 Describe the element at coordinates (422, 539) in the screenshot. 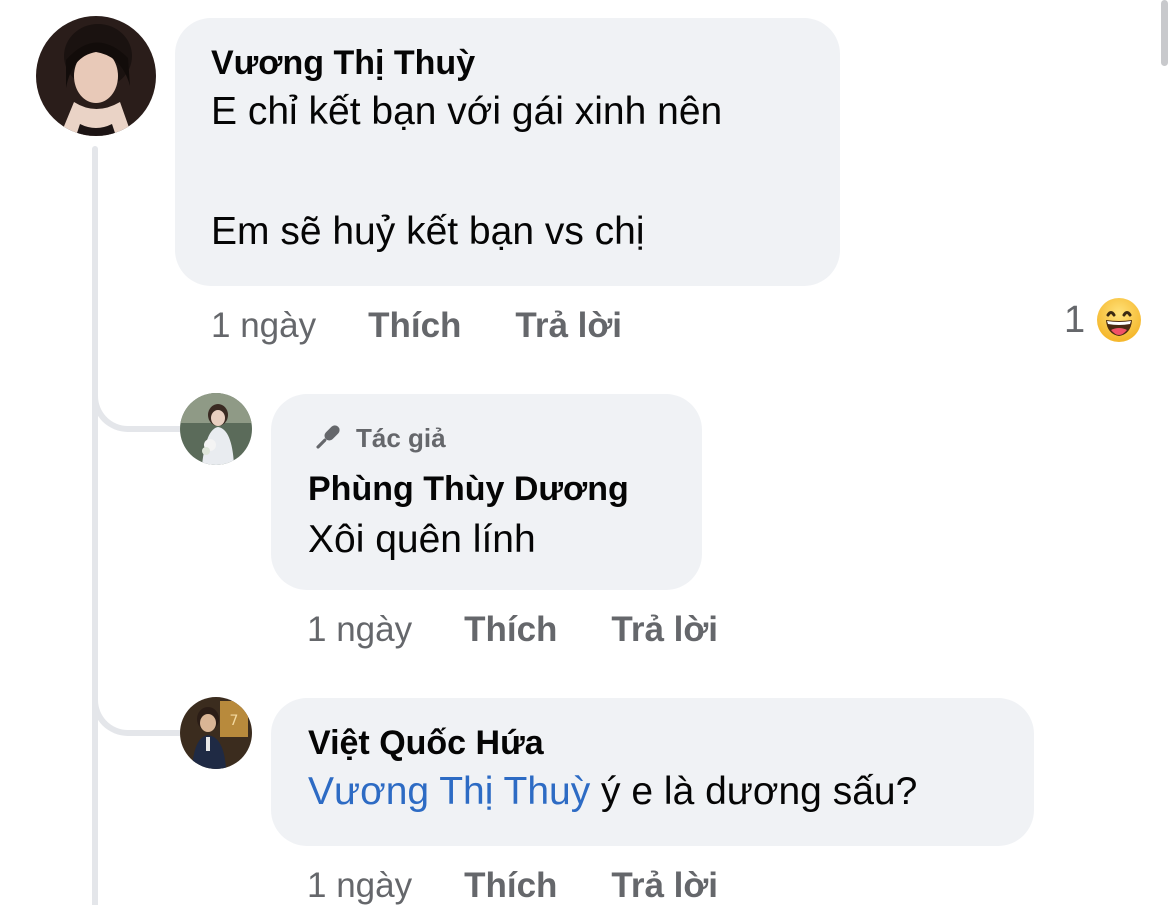

I see `reply-text: Xôi quên lính` at that location.